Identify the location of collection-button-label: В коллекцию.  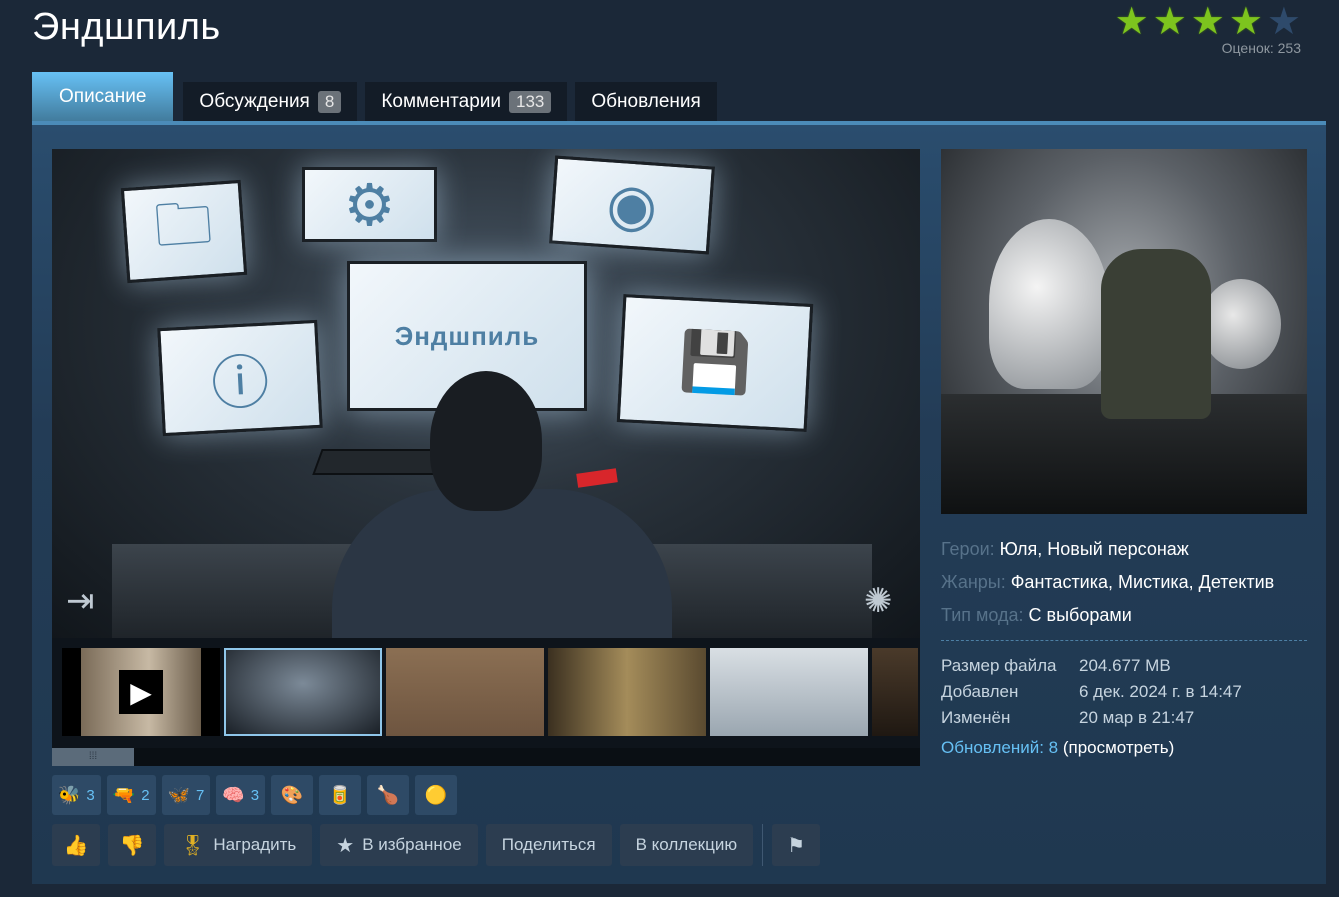
(686, 844).